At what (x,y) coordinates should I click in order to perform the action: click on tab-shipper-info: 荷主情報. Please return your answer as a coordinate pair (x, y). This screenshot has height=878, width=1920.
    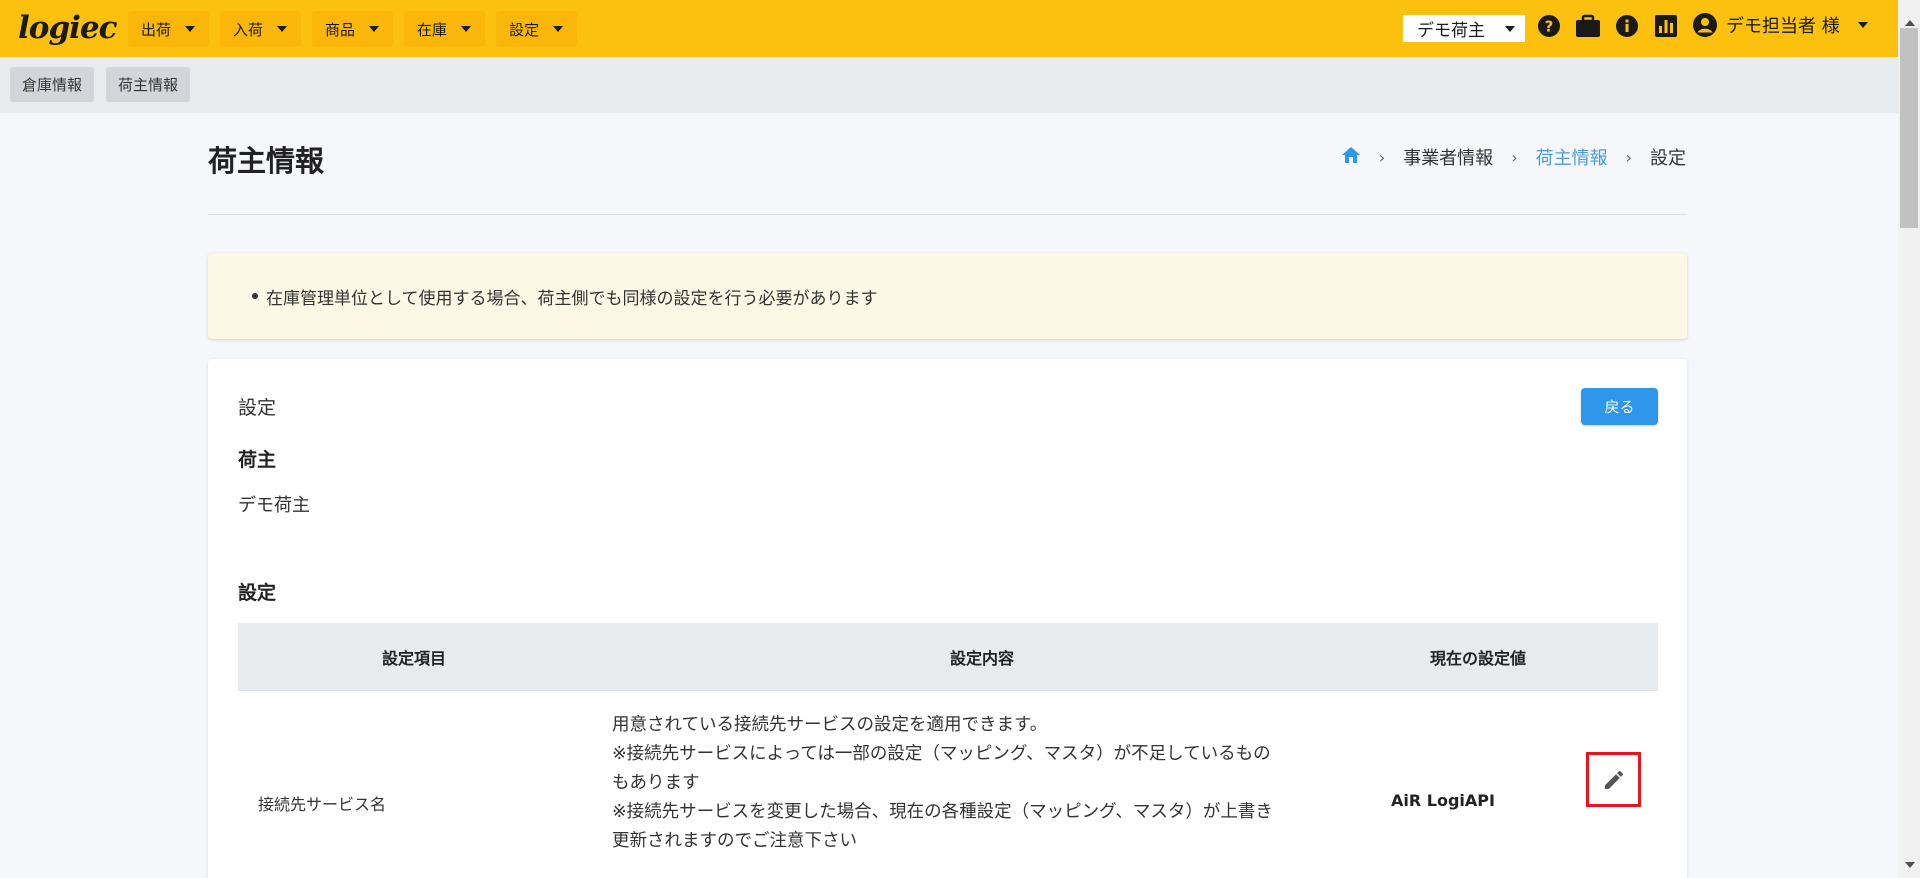
    Looking at the image, I should click on (148, 84).